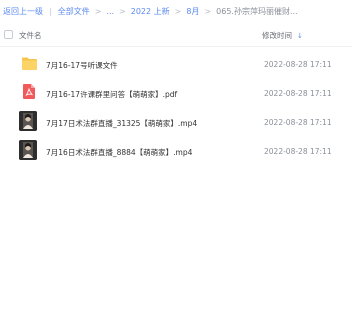 This screenshot has width=352, height=310. What do you see at coordinates (121, 123) in the screenshot?
I see `file-name: 7月17日术法群直播_31325【萌萌家】.mp4` at bounding box center [121, 123].